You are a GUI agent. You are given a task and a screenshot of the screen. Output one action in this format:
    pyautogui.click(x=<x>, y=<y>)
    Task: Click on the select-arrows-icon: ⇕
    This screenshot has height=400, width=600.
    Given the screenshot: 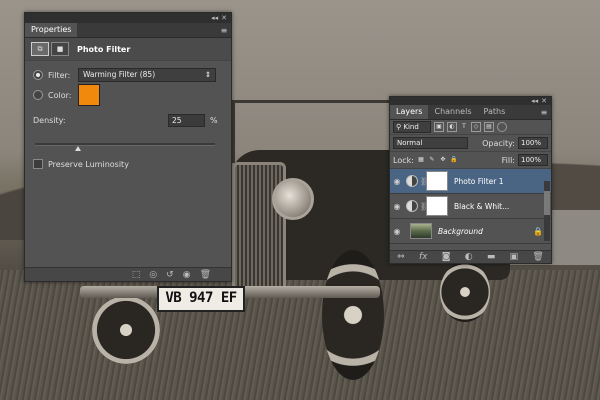 What is the action you would take?
    pyautogui.click(x=207, y=74)
    